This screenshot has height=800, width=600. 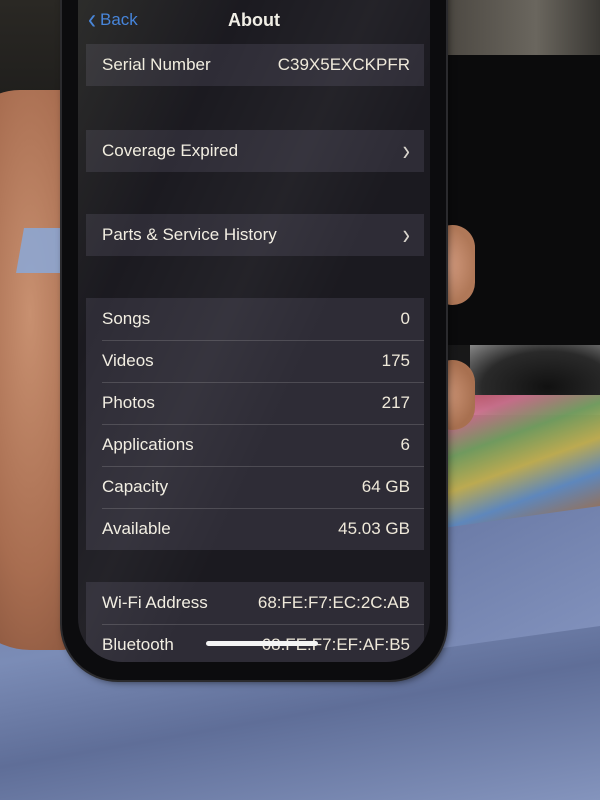 I want to click on coverage-group: Coverage Expired ›, so click(x=255, y=151).